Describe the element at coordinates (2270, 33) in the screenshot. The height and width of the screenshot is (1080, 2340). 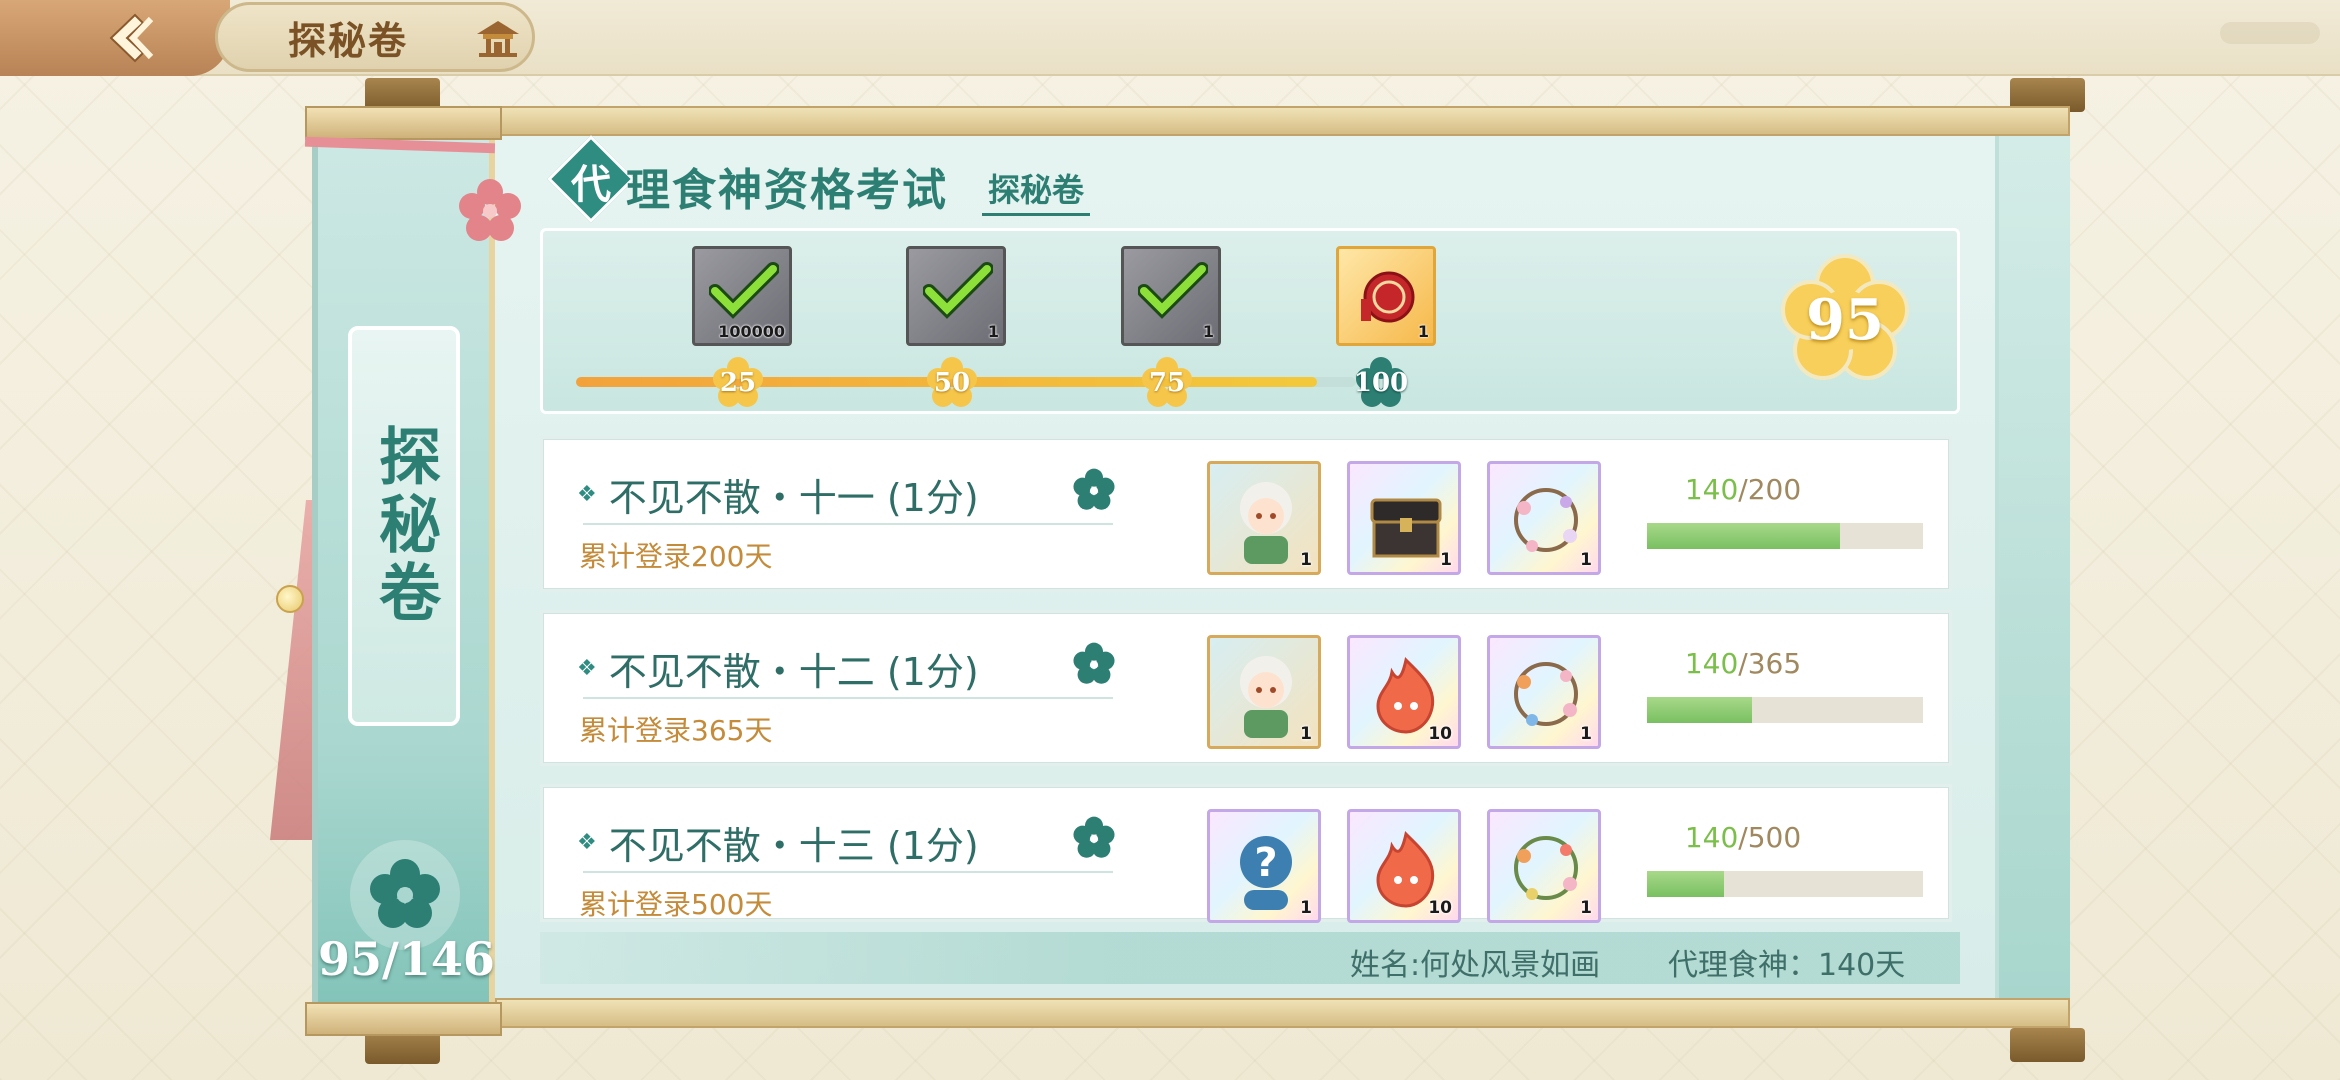
I see `top-right-decoration` at that location.